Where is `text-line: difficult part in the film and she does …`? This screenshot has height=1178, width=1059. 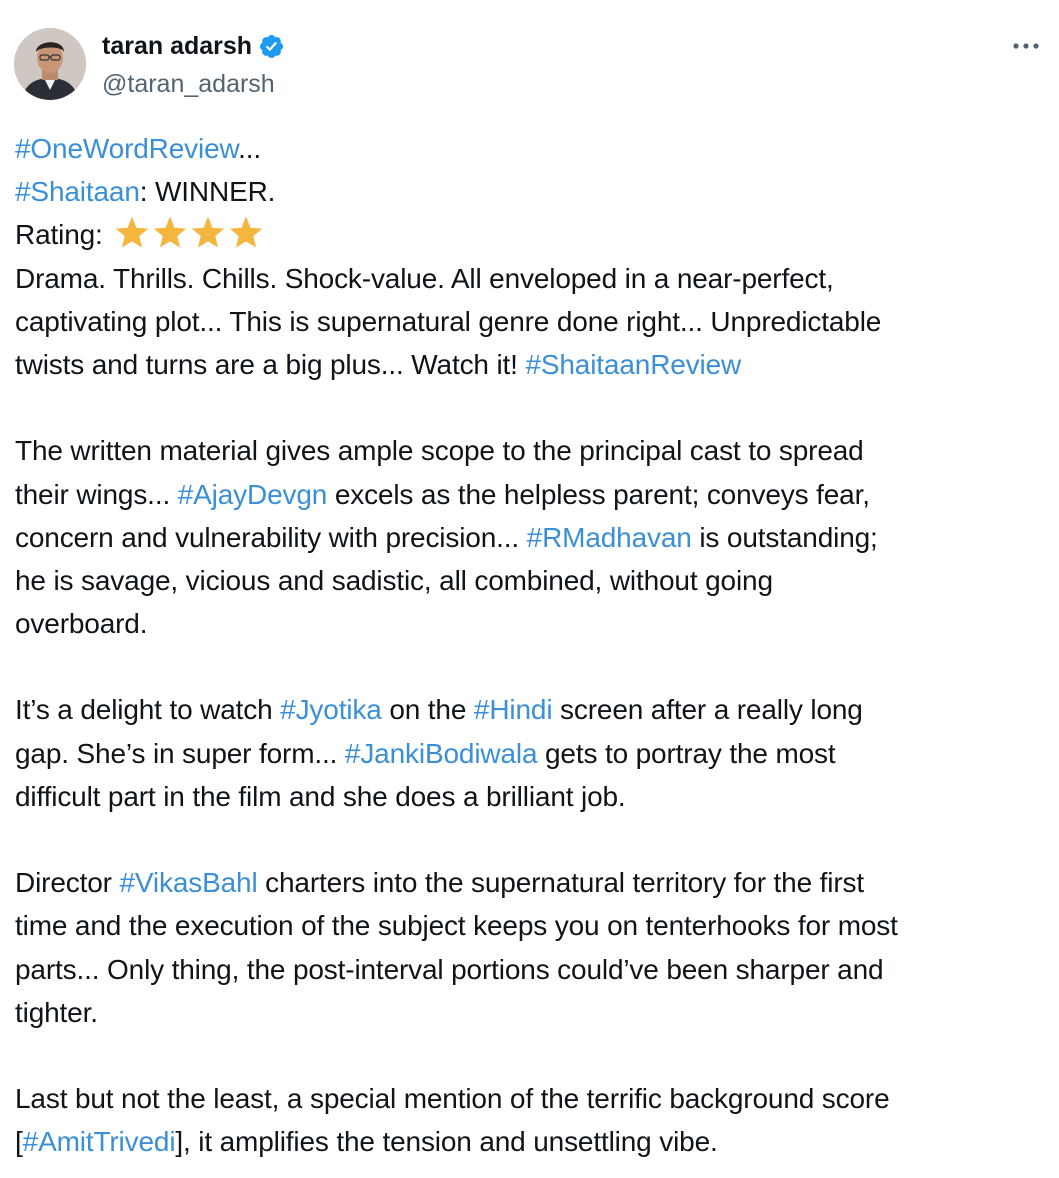
text-line: difficult part in the film and she does … is located at coordinates (320, 796).